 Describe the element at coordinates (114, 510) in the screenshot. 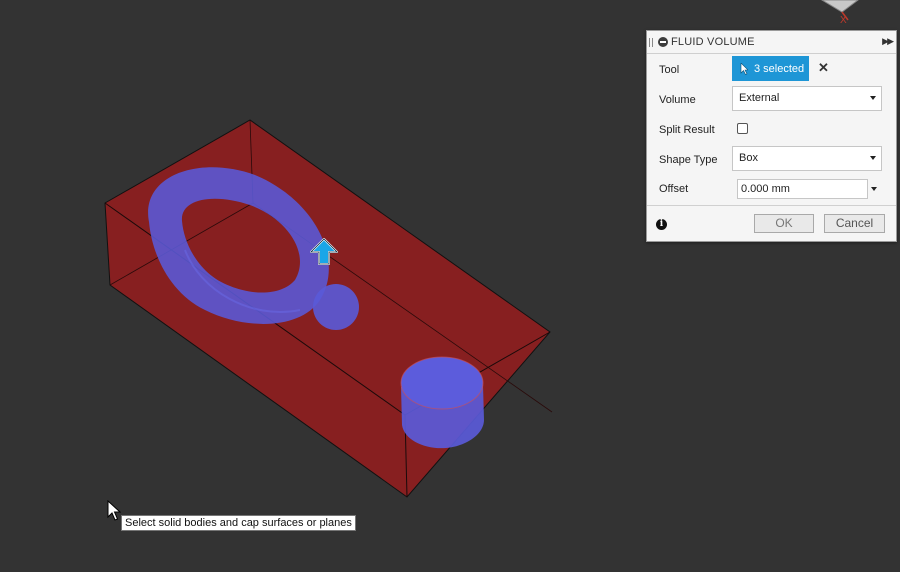

I see `mouse-pointer-icon` at that location.